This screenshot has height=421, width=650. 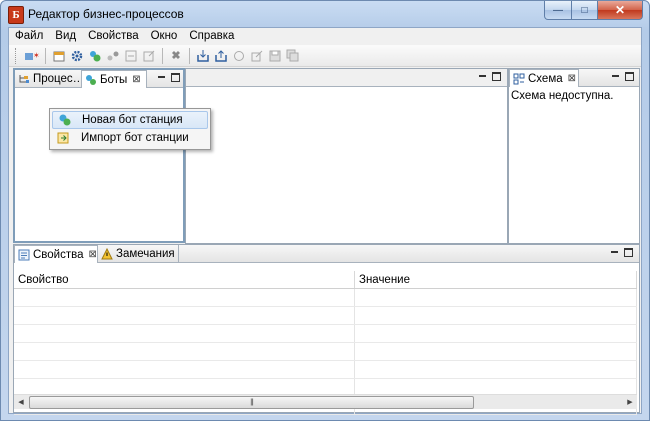 What do you see at coordinates (325, 14) in the screenshot?
I see `title-bar: Б Редактор бизнес-процессов — □ ✕` at bounding box center [325, 14].